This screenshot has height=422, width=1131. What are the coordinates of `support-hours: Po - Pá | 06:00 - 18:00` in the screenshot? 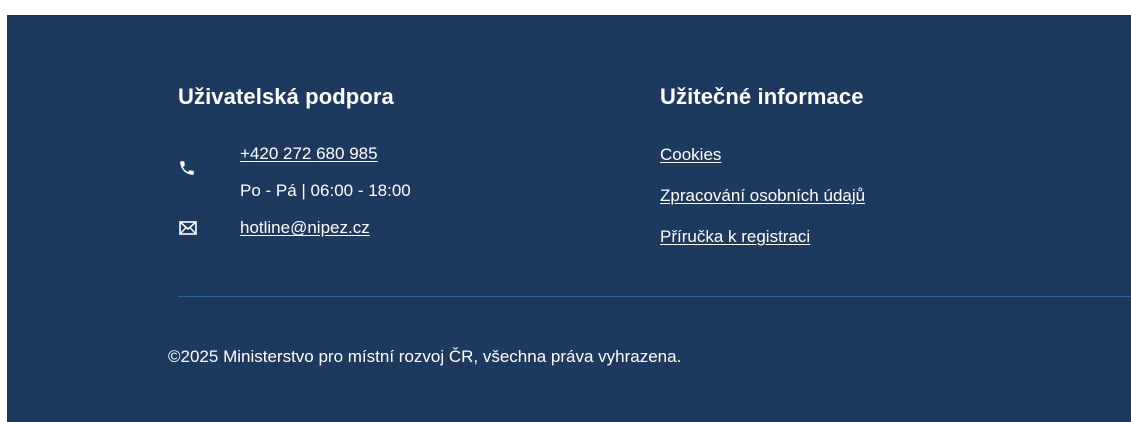 It's located at (325, 190).